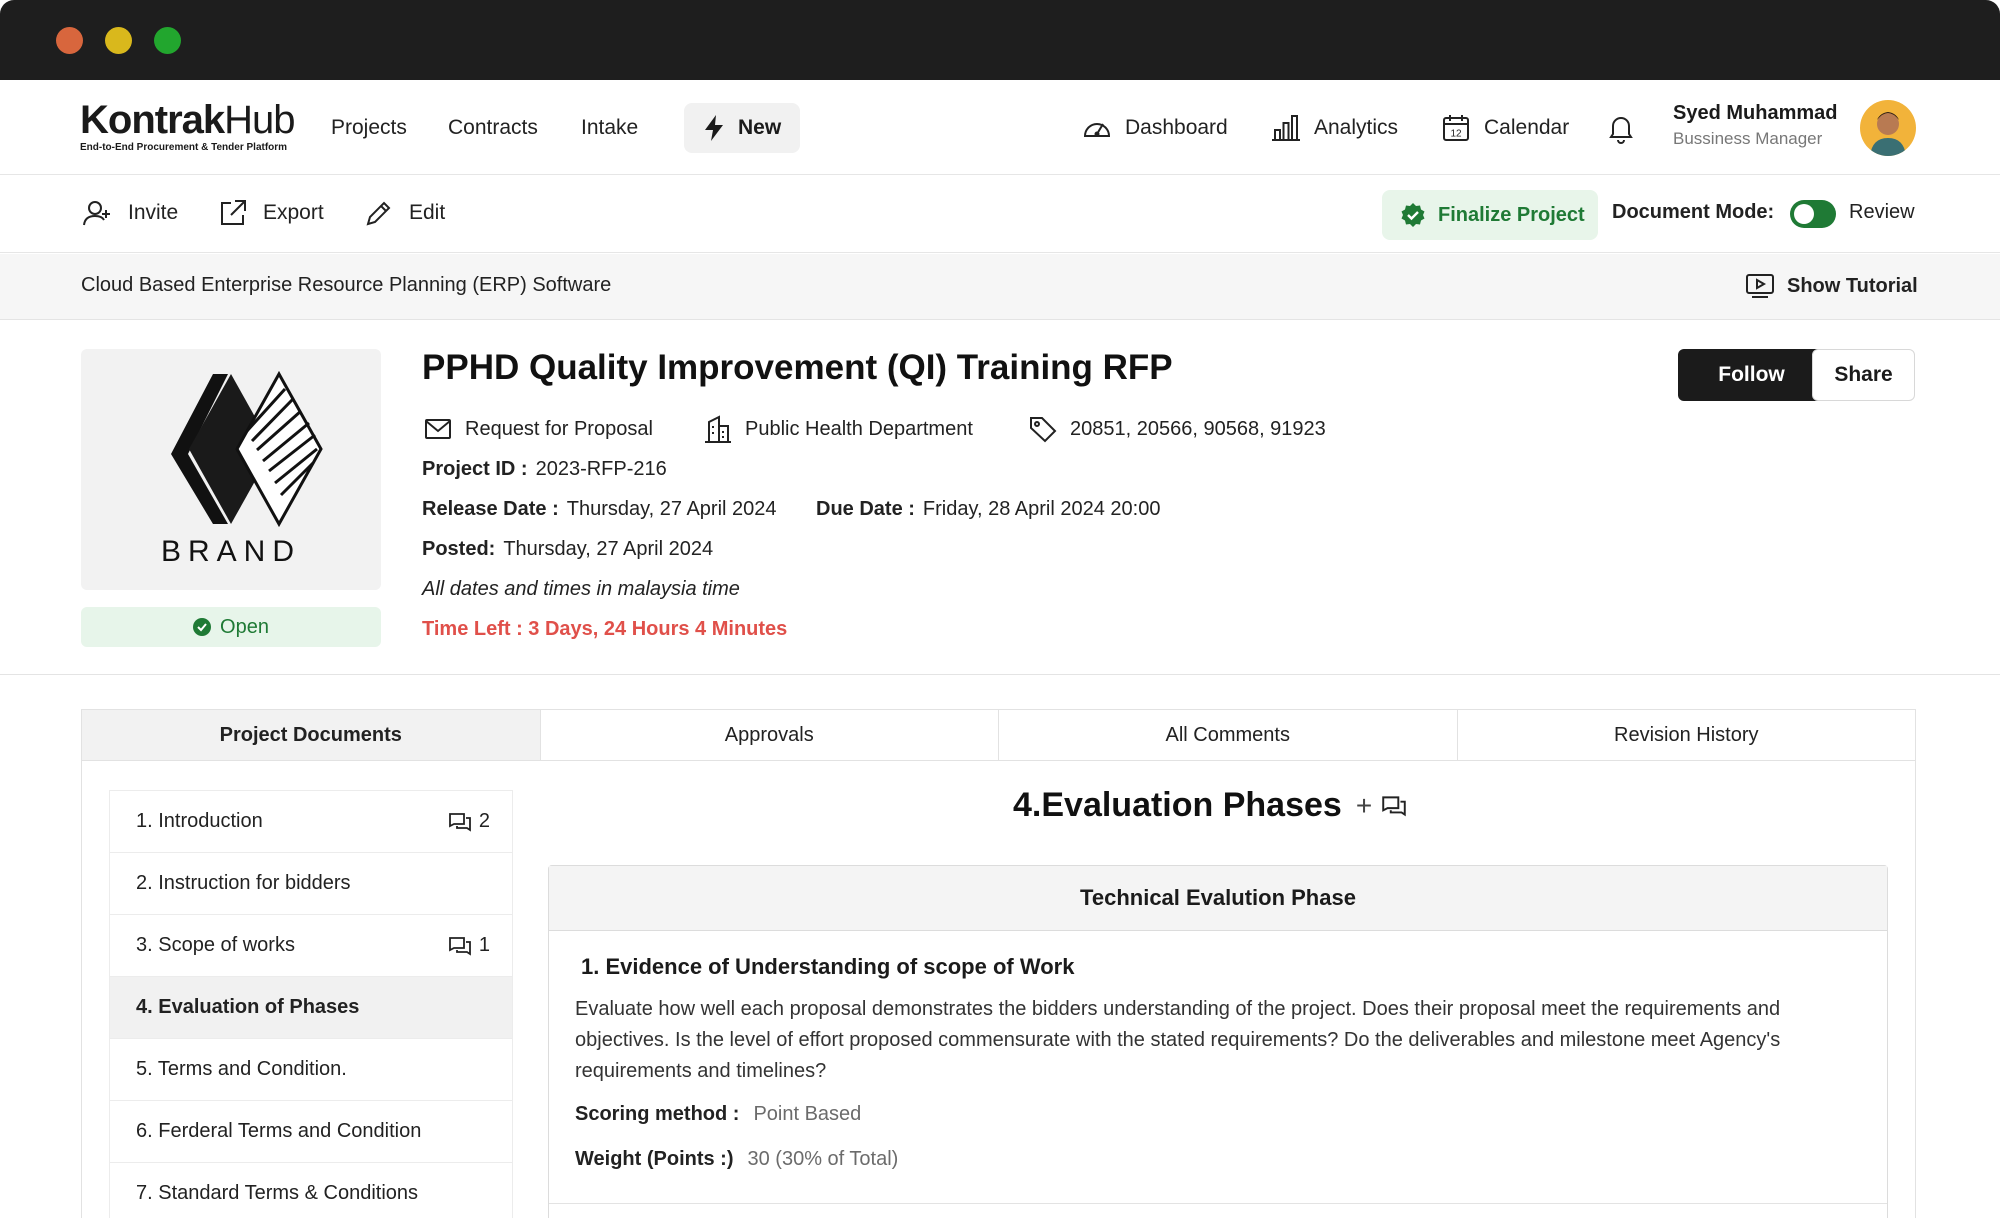 Image resolution: width=2000 pixels, height=1218 pixels. I want to click on document-item-label: 3. Scope of works, so click(215, 945).